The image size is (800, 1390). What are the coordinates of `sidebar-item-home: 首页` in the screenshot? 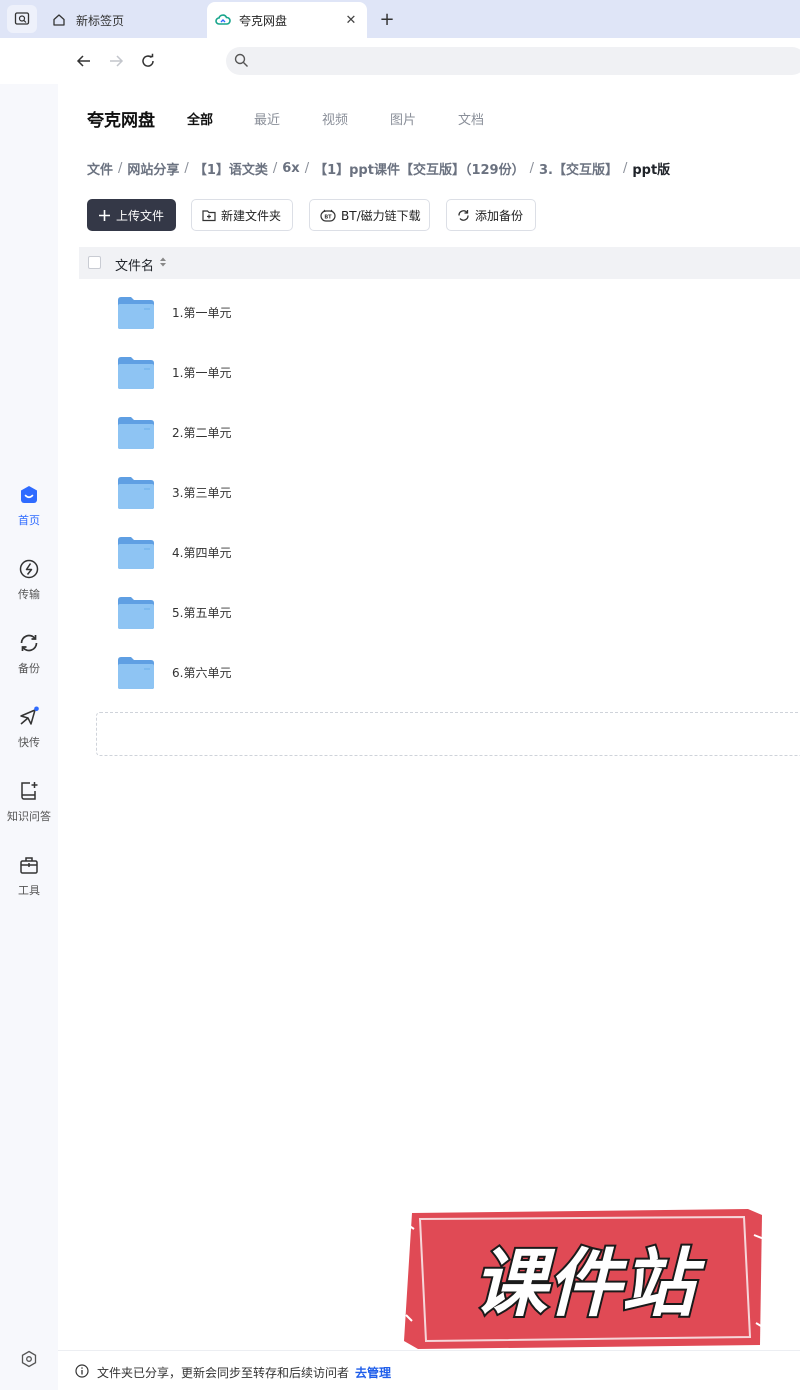 It's located at (29, 506).